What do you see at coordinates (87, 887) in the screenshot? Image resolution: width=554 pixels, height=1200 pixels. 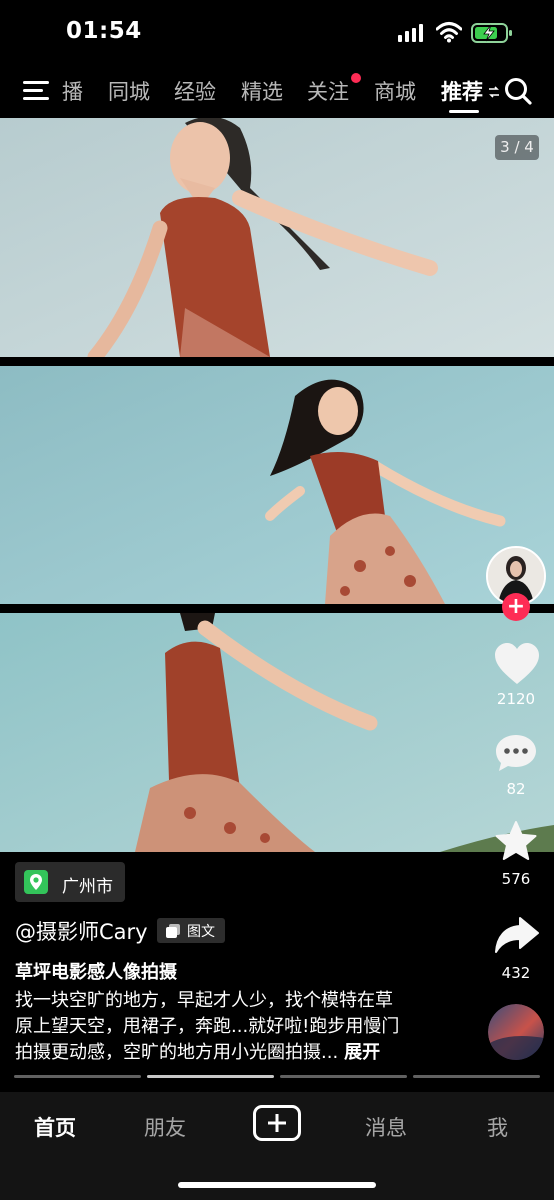 I see `location-label: 广州市` at bounding box center [87, 887].